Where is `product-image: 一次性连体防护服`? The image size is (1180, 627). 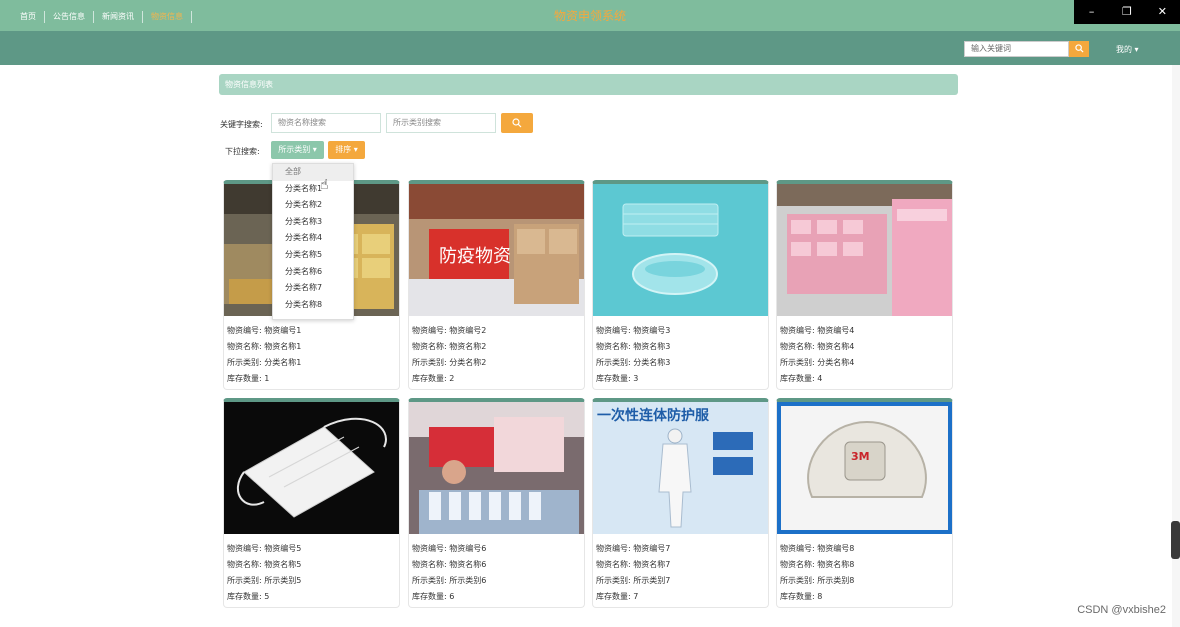 product-image: 一次性连体防护服 is located at coordinates (680, 468).